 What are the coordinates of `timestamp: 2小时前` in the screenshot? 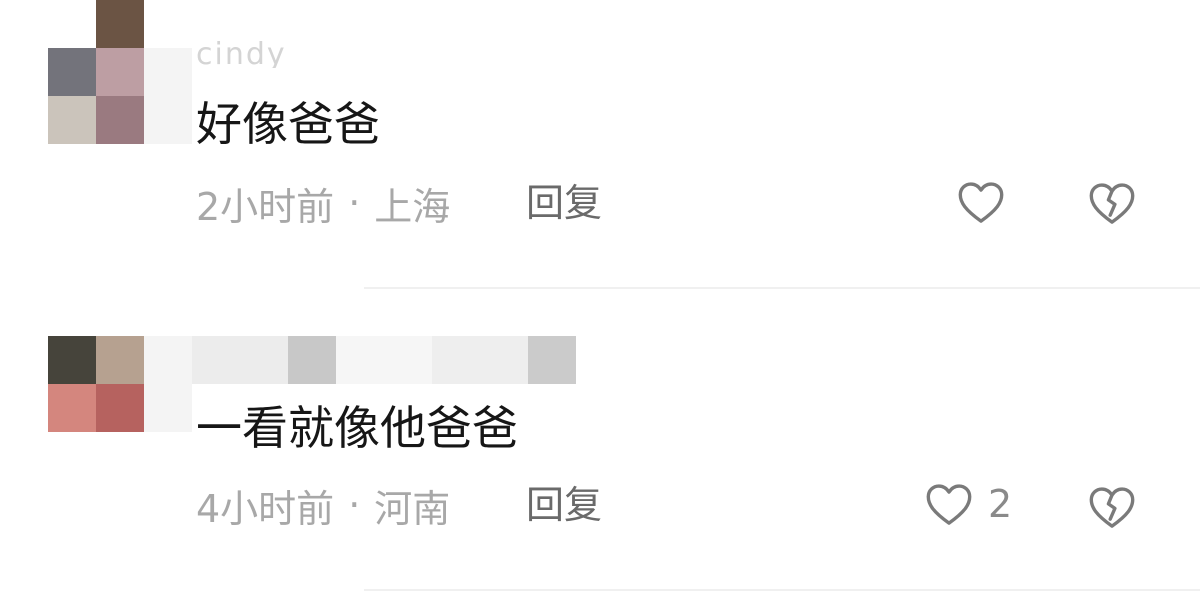 It's located at (265, 206).